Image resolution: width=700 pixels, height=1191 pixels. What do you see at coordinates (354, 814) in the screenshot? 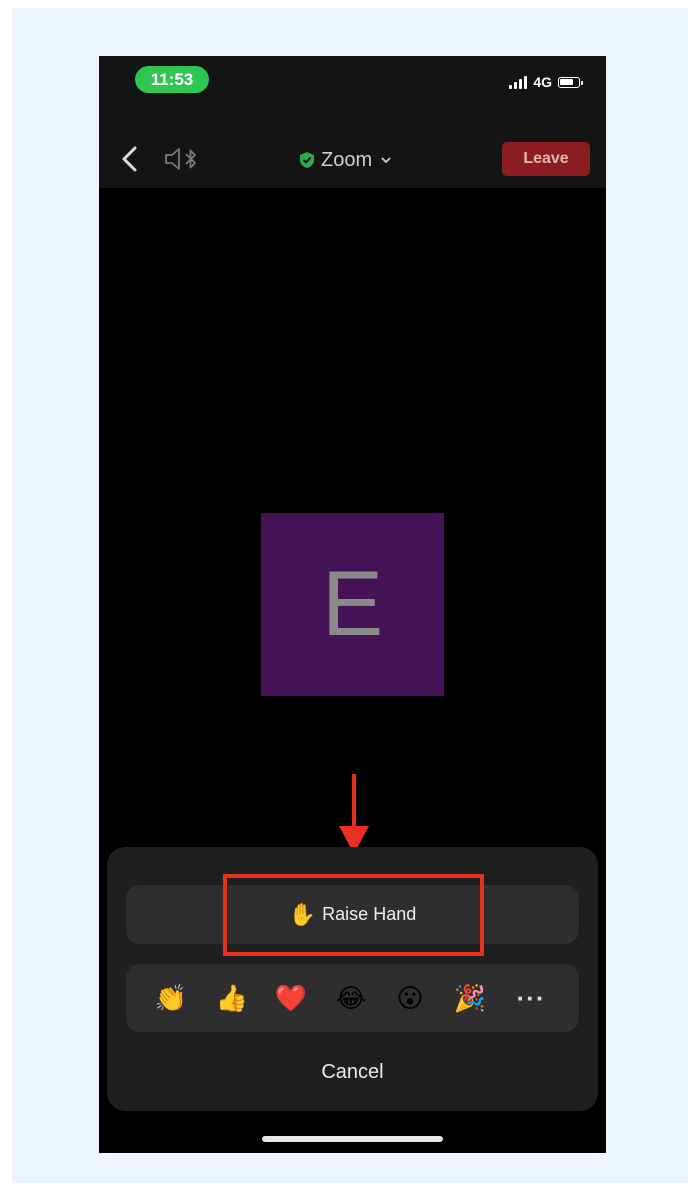
I see `annotation-arrow-icon` at bounding box center [354, 814].